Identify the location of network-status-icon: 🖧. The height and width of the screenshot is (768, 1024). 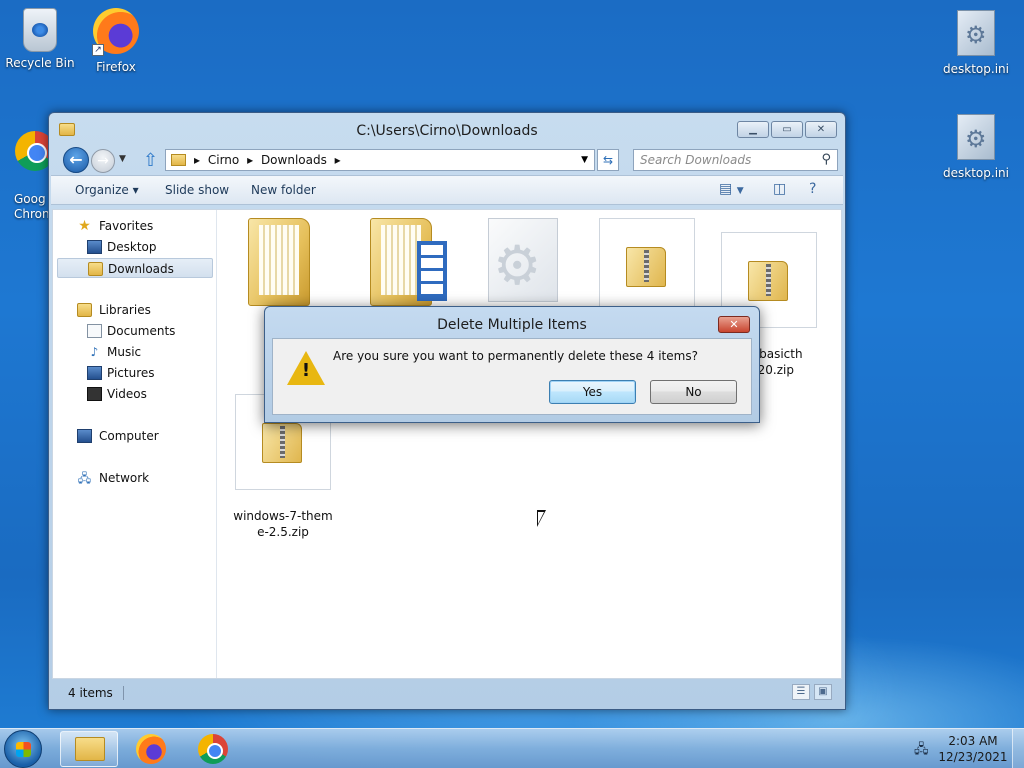
(923, 748).